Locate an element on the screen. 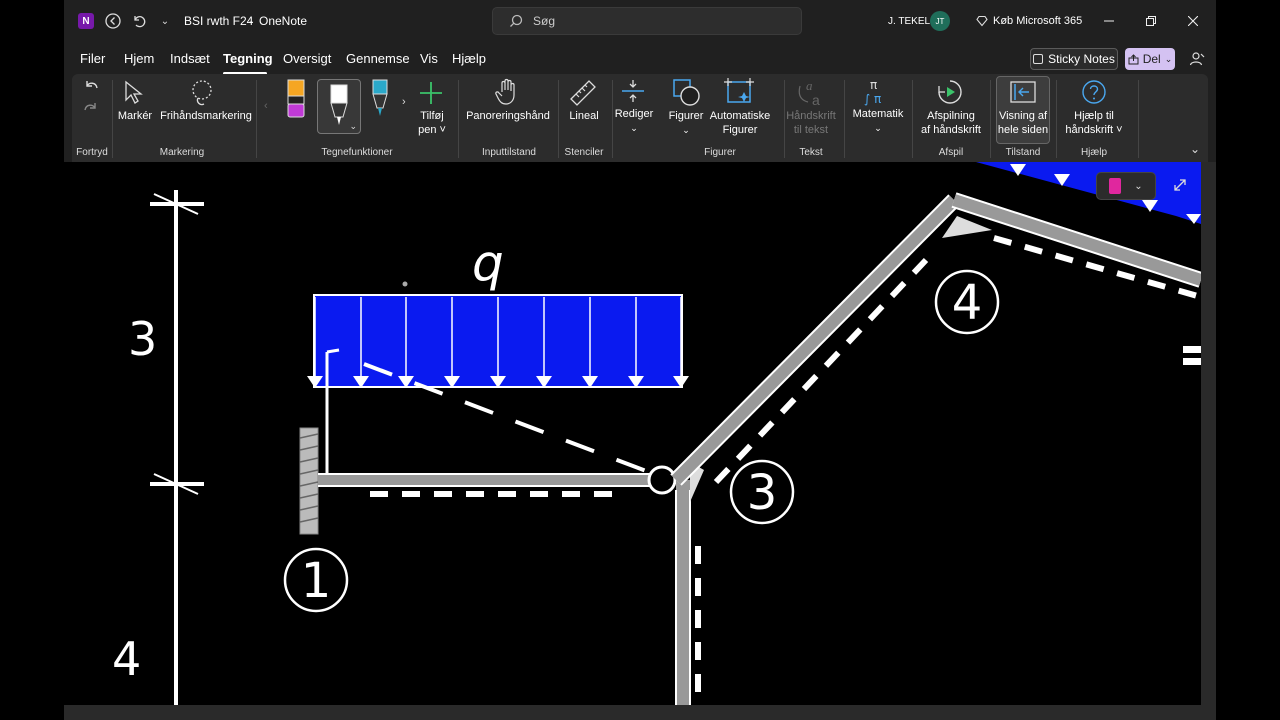  full-page-view-button: Visning af is located at coordinates (1023, 116).